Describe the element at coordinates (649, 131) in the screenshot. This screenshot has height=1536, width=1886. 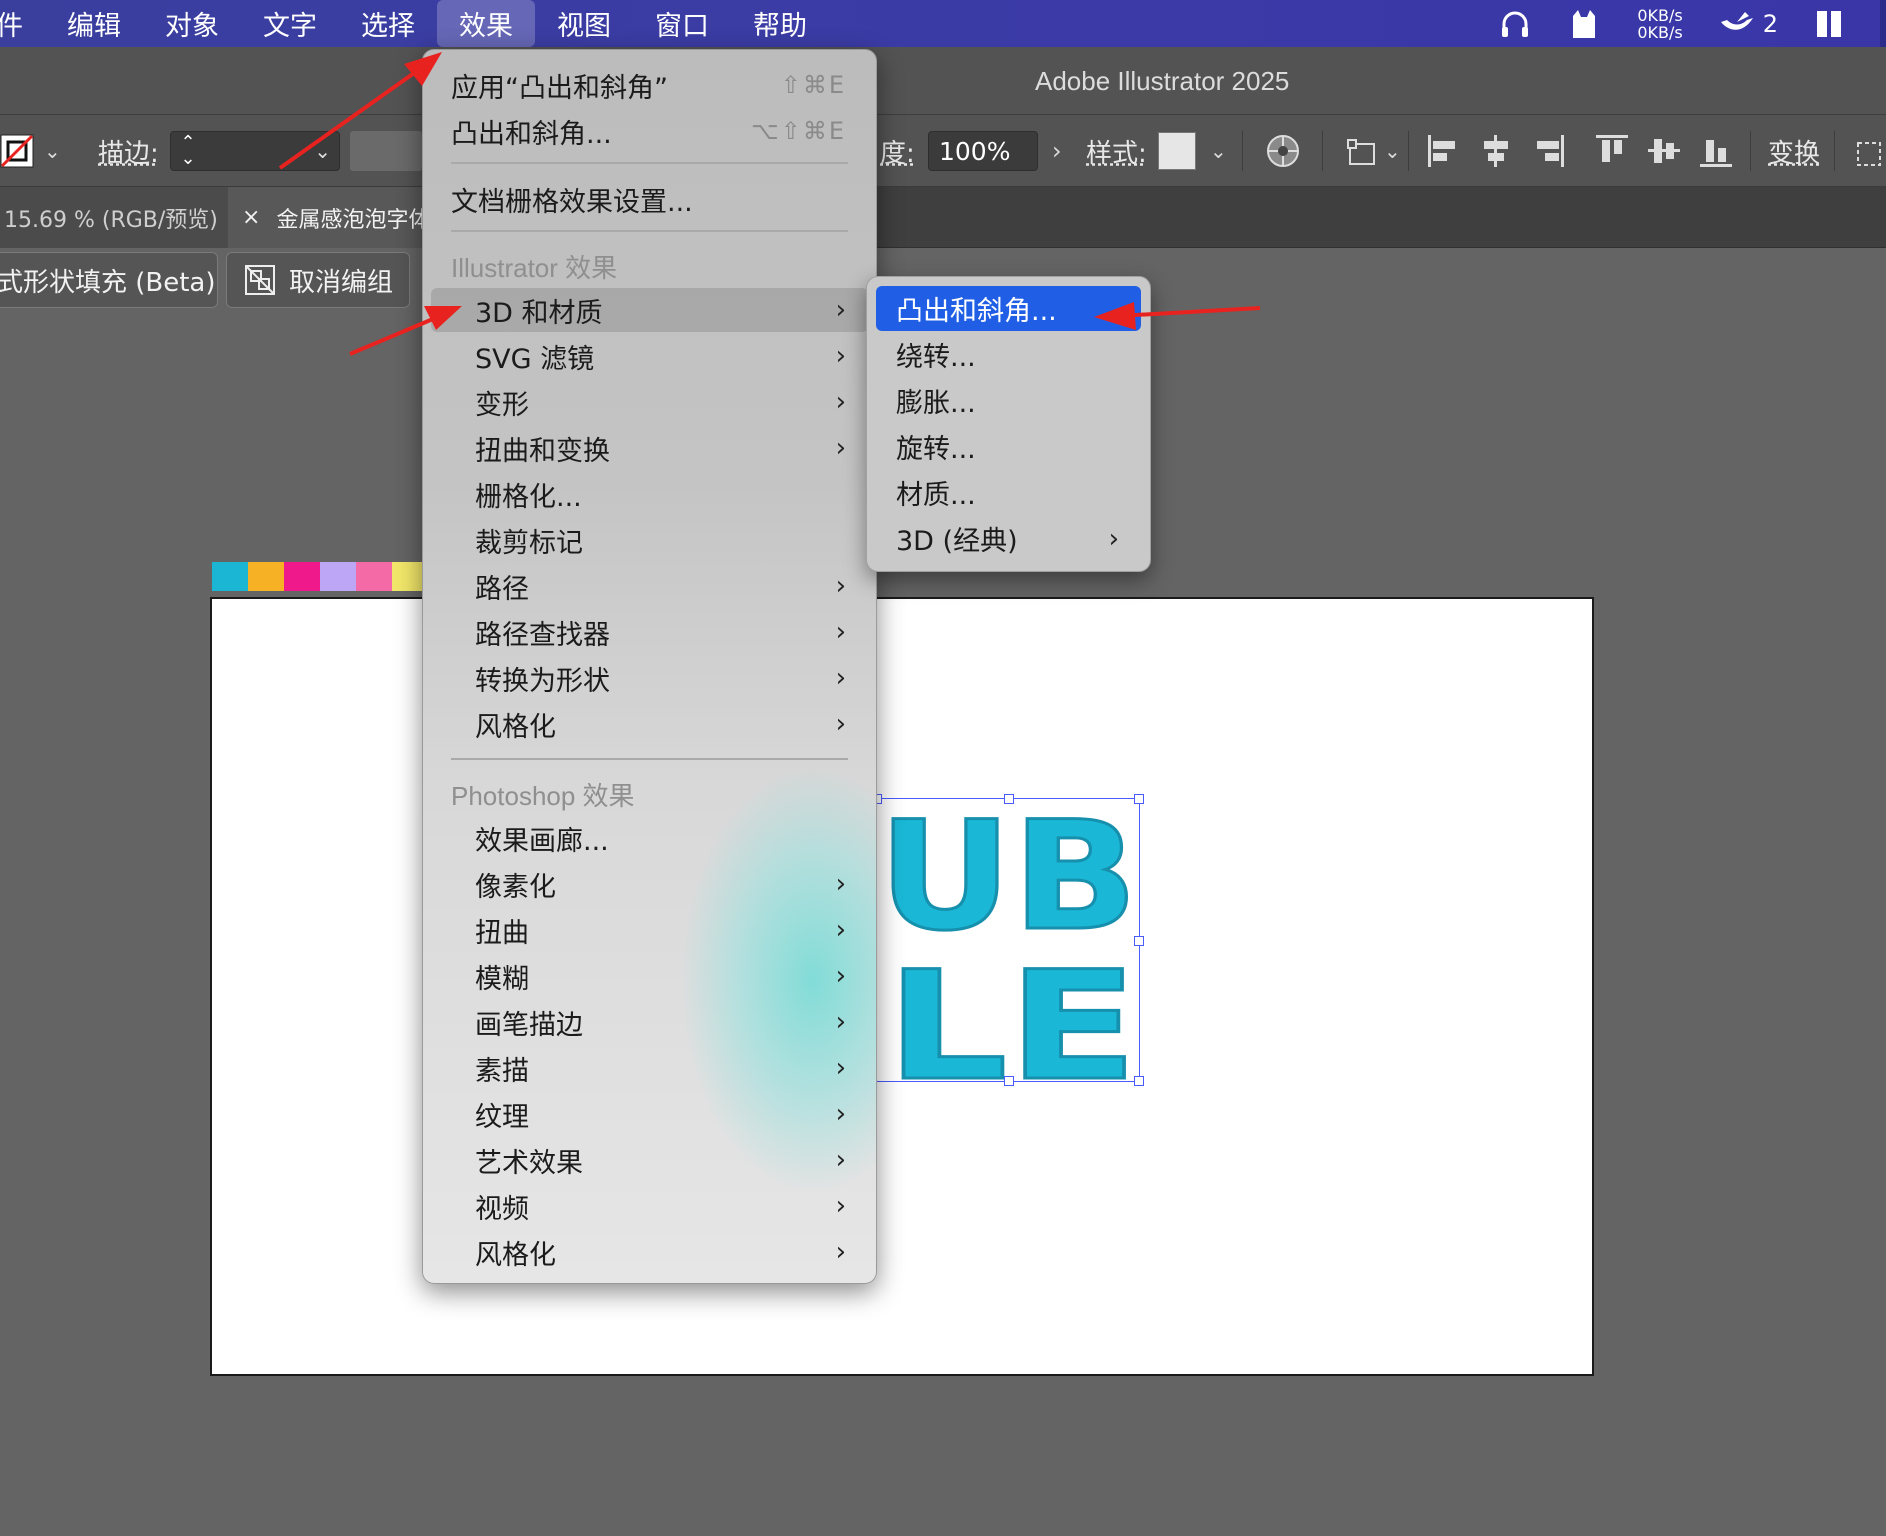
I see `last-effect-item: 凸出和斜角... ⌥⇧⌘E` at that location.